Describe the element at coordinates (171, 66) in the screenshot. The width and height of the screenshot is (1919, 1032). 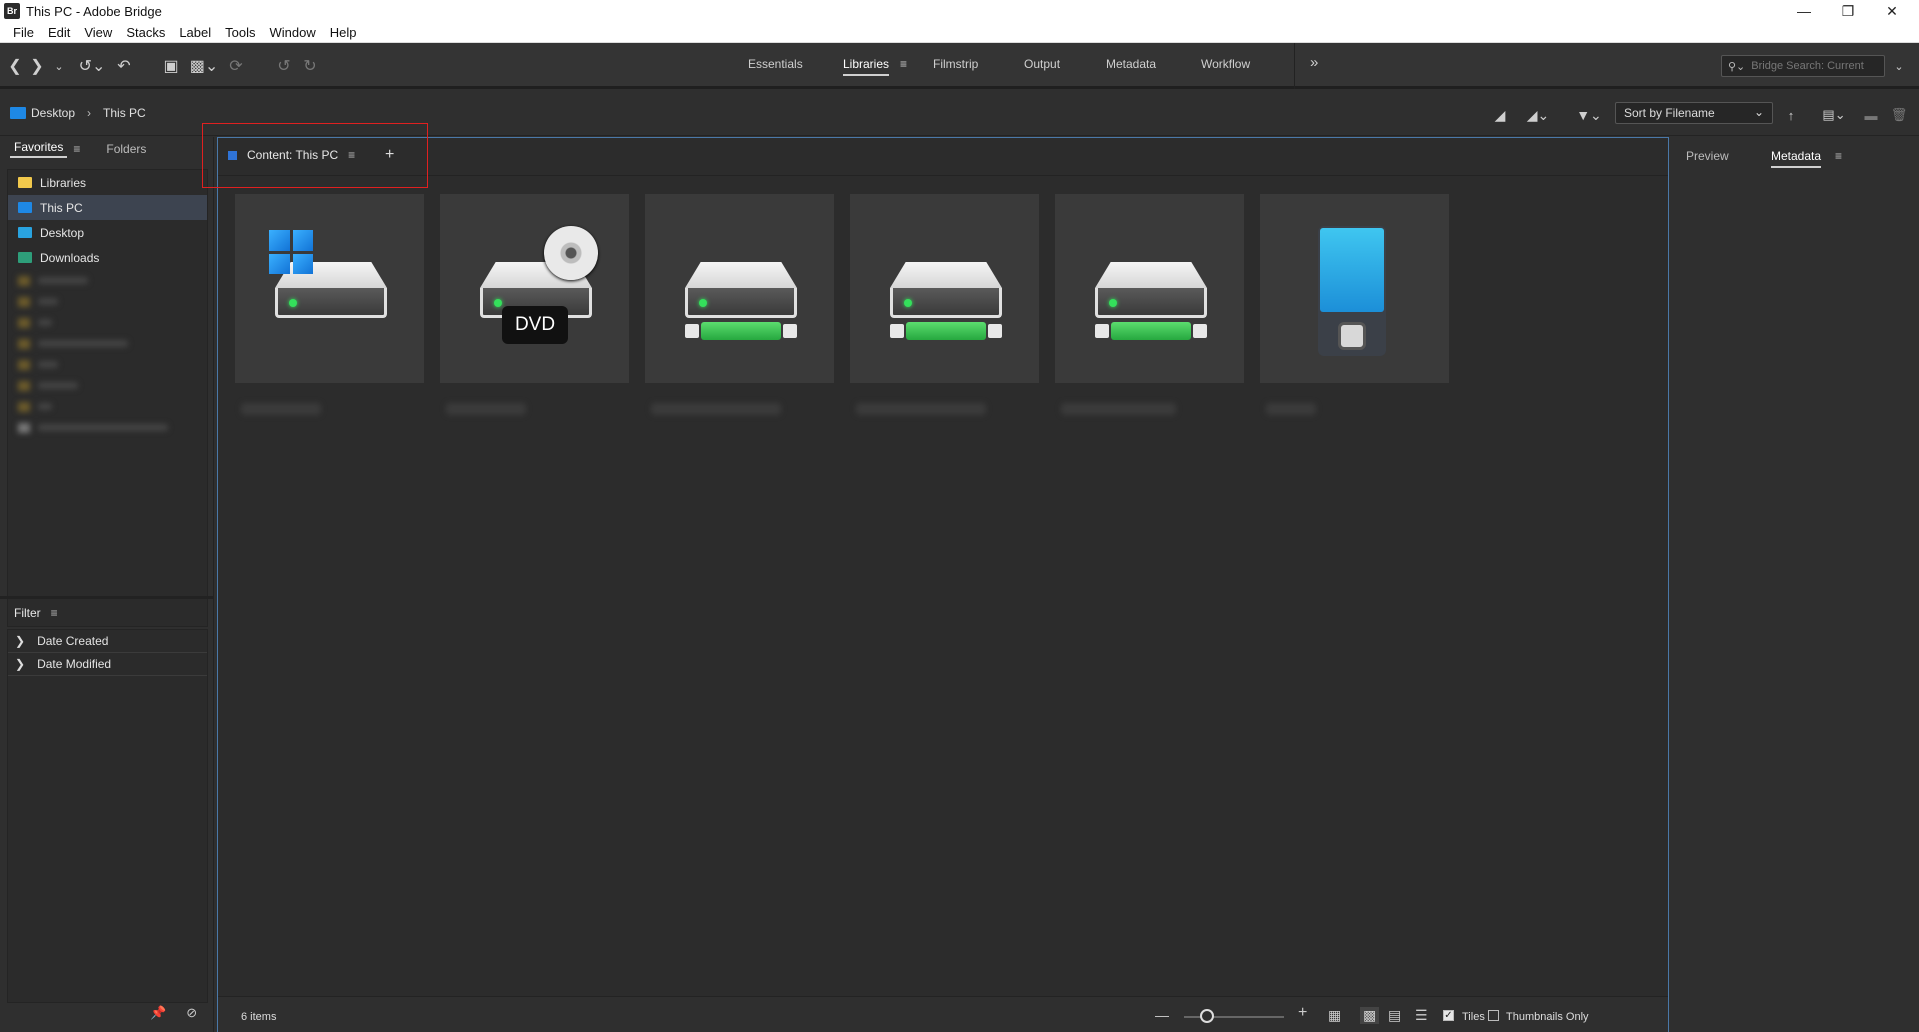
I see `camera-import-icon: ▣` at that location.